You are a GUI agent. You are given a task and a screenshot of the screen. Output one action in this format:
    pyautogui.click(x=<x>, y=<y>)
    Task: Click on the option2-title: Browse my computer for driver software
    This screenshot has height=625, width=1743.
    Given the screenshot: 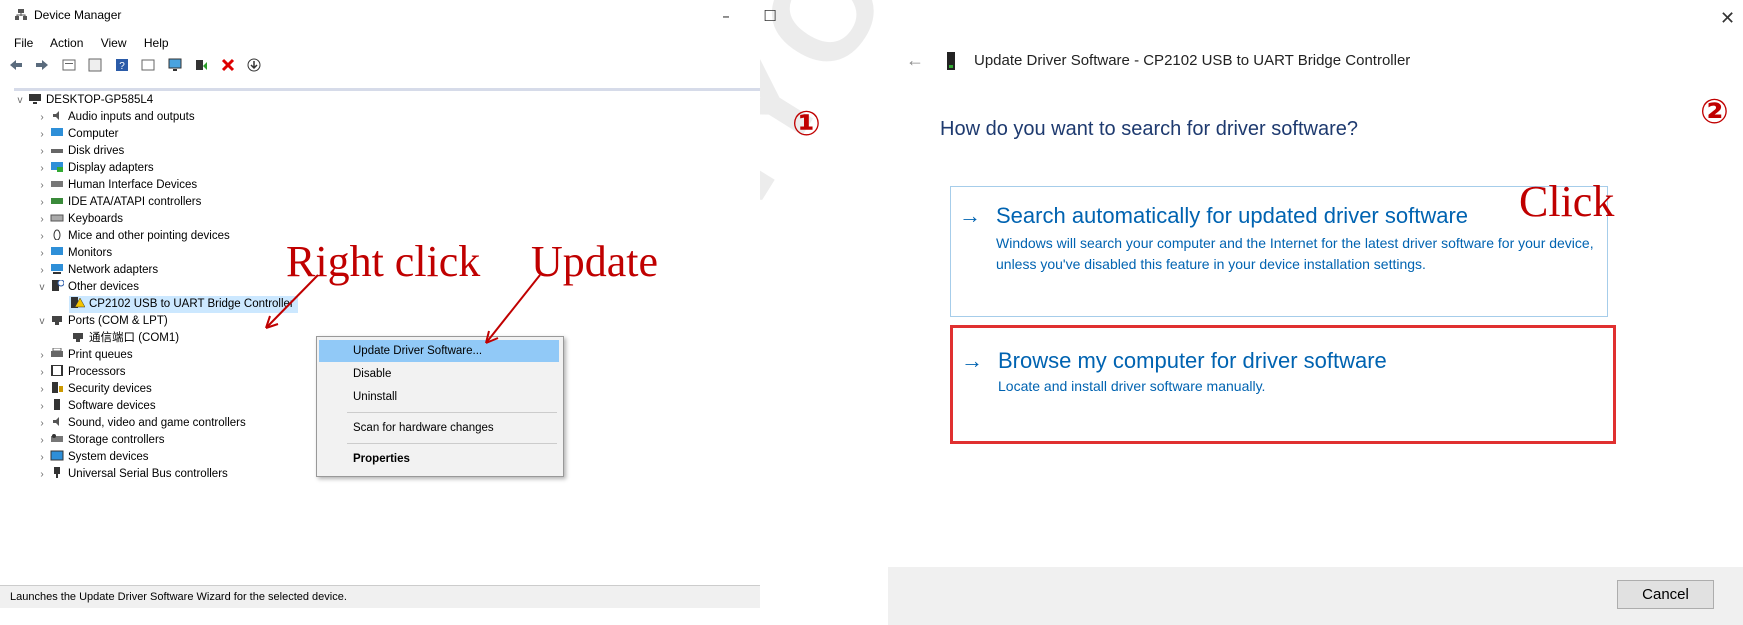 What is the action you would take?
    pyautogui.click(x=1192, y=360)
    